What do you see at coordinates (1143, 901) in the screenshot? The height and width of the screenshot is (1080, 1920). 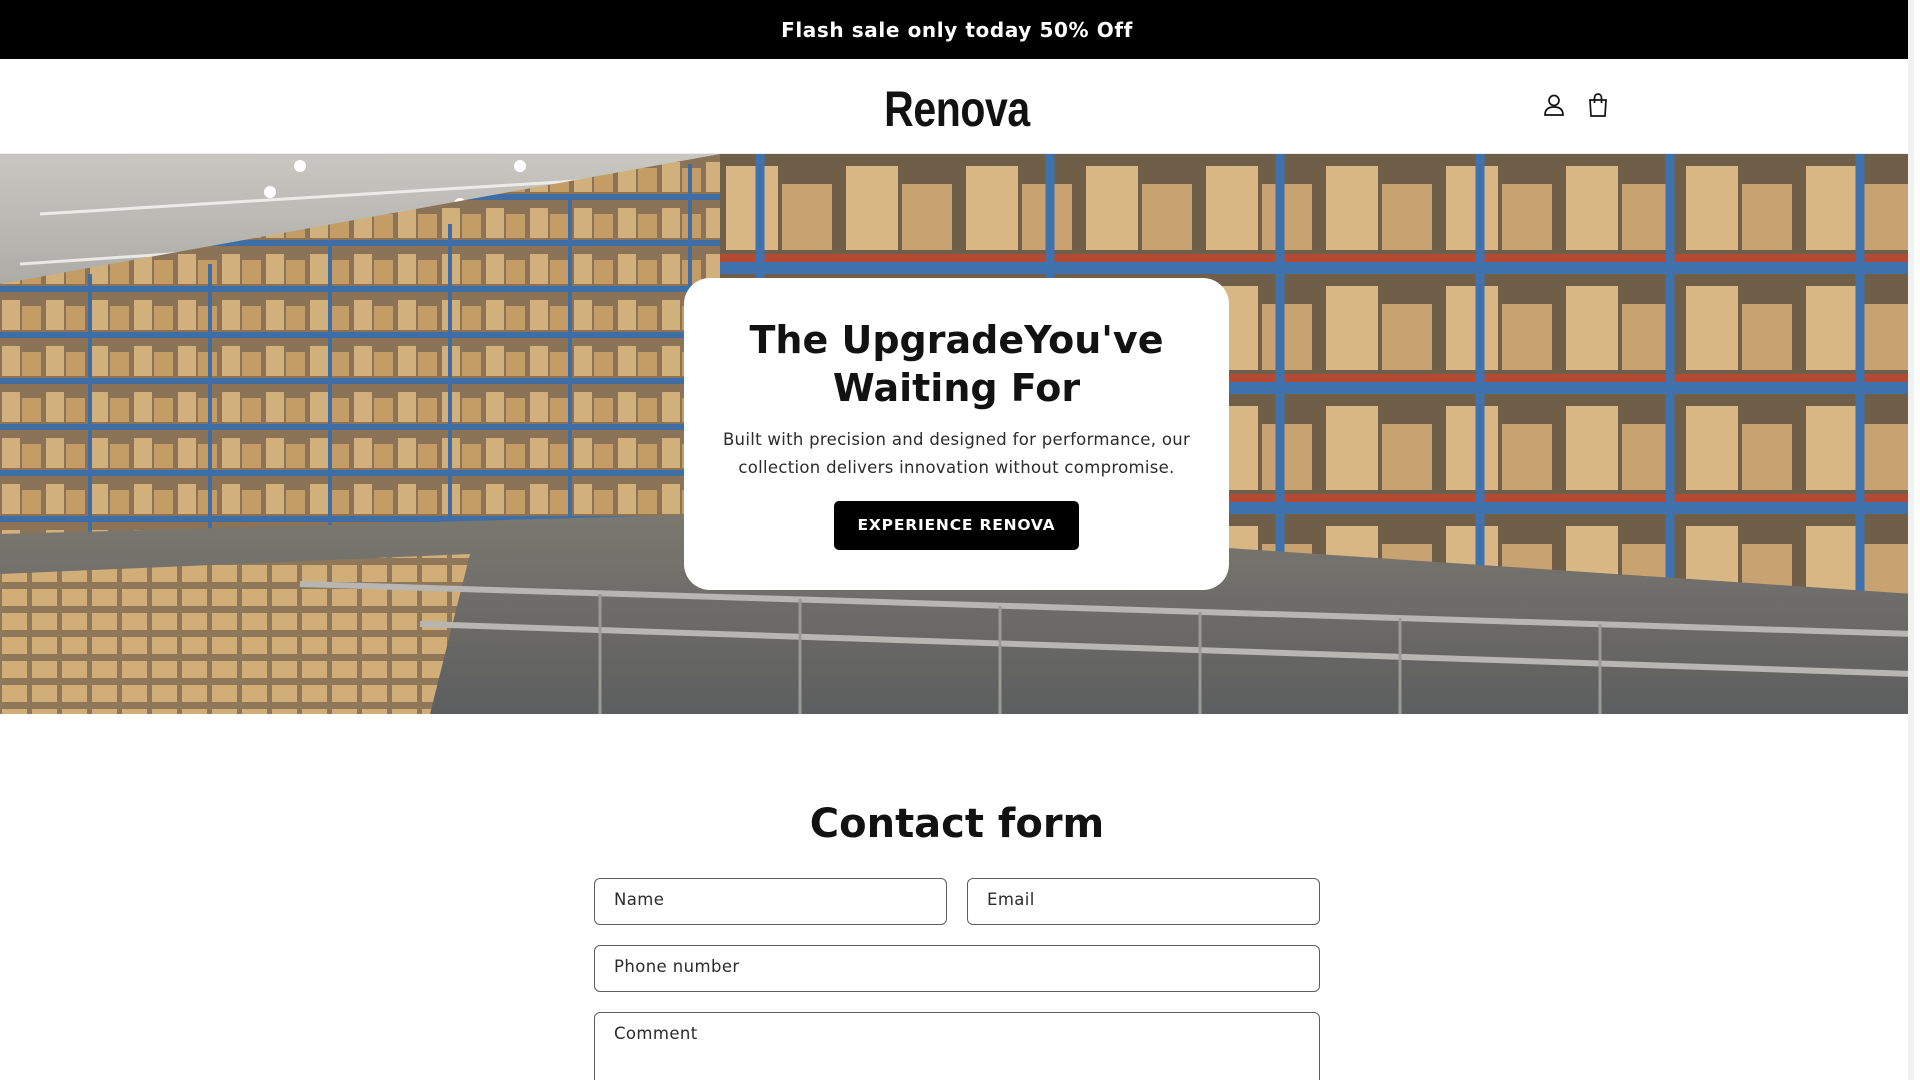 I see `email-field: Email` at bounding box center [1143, 901].